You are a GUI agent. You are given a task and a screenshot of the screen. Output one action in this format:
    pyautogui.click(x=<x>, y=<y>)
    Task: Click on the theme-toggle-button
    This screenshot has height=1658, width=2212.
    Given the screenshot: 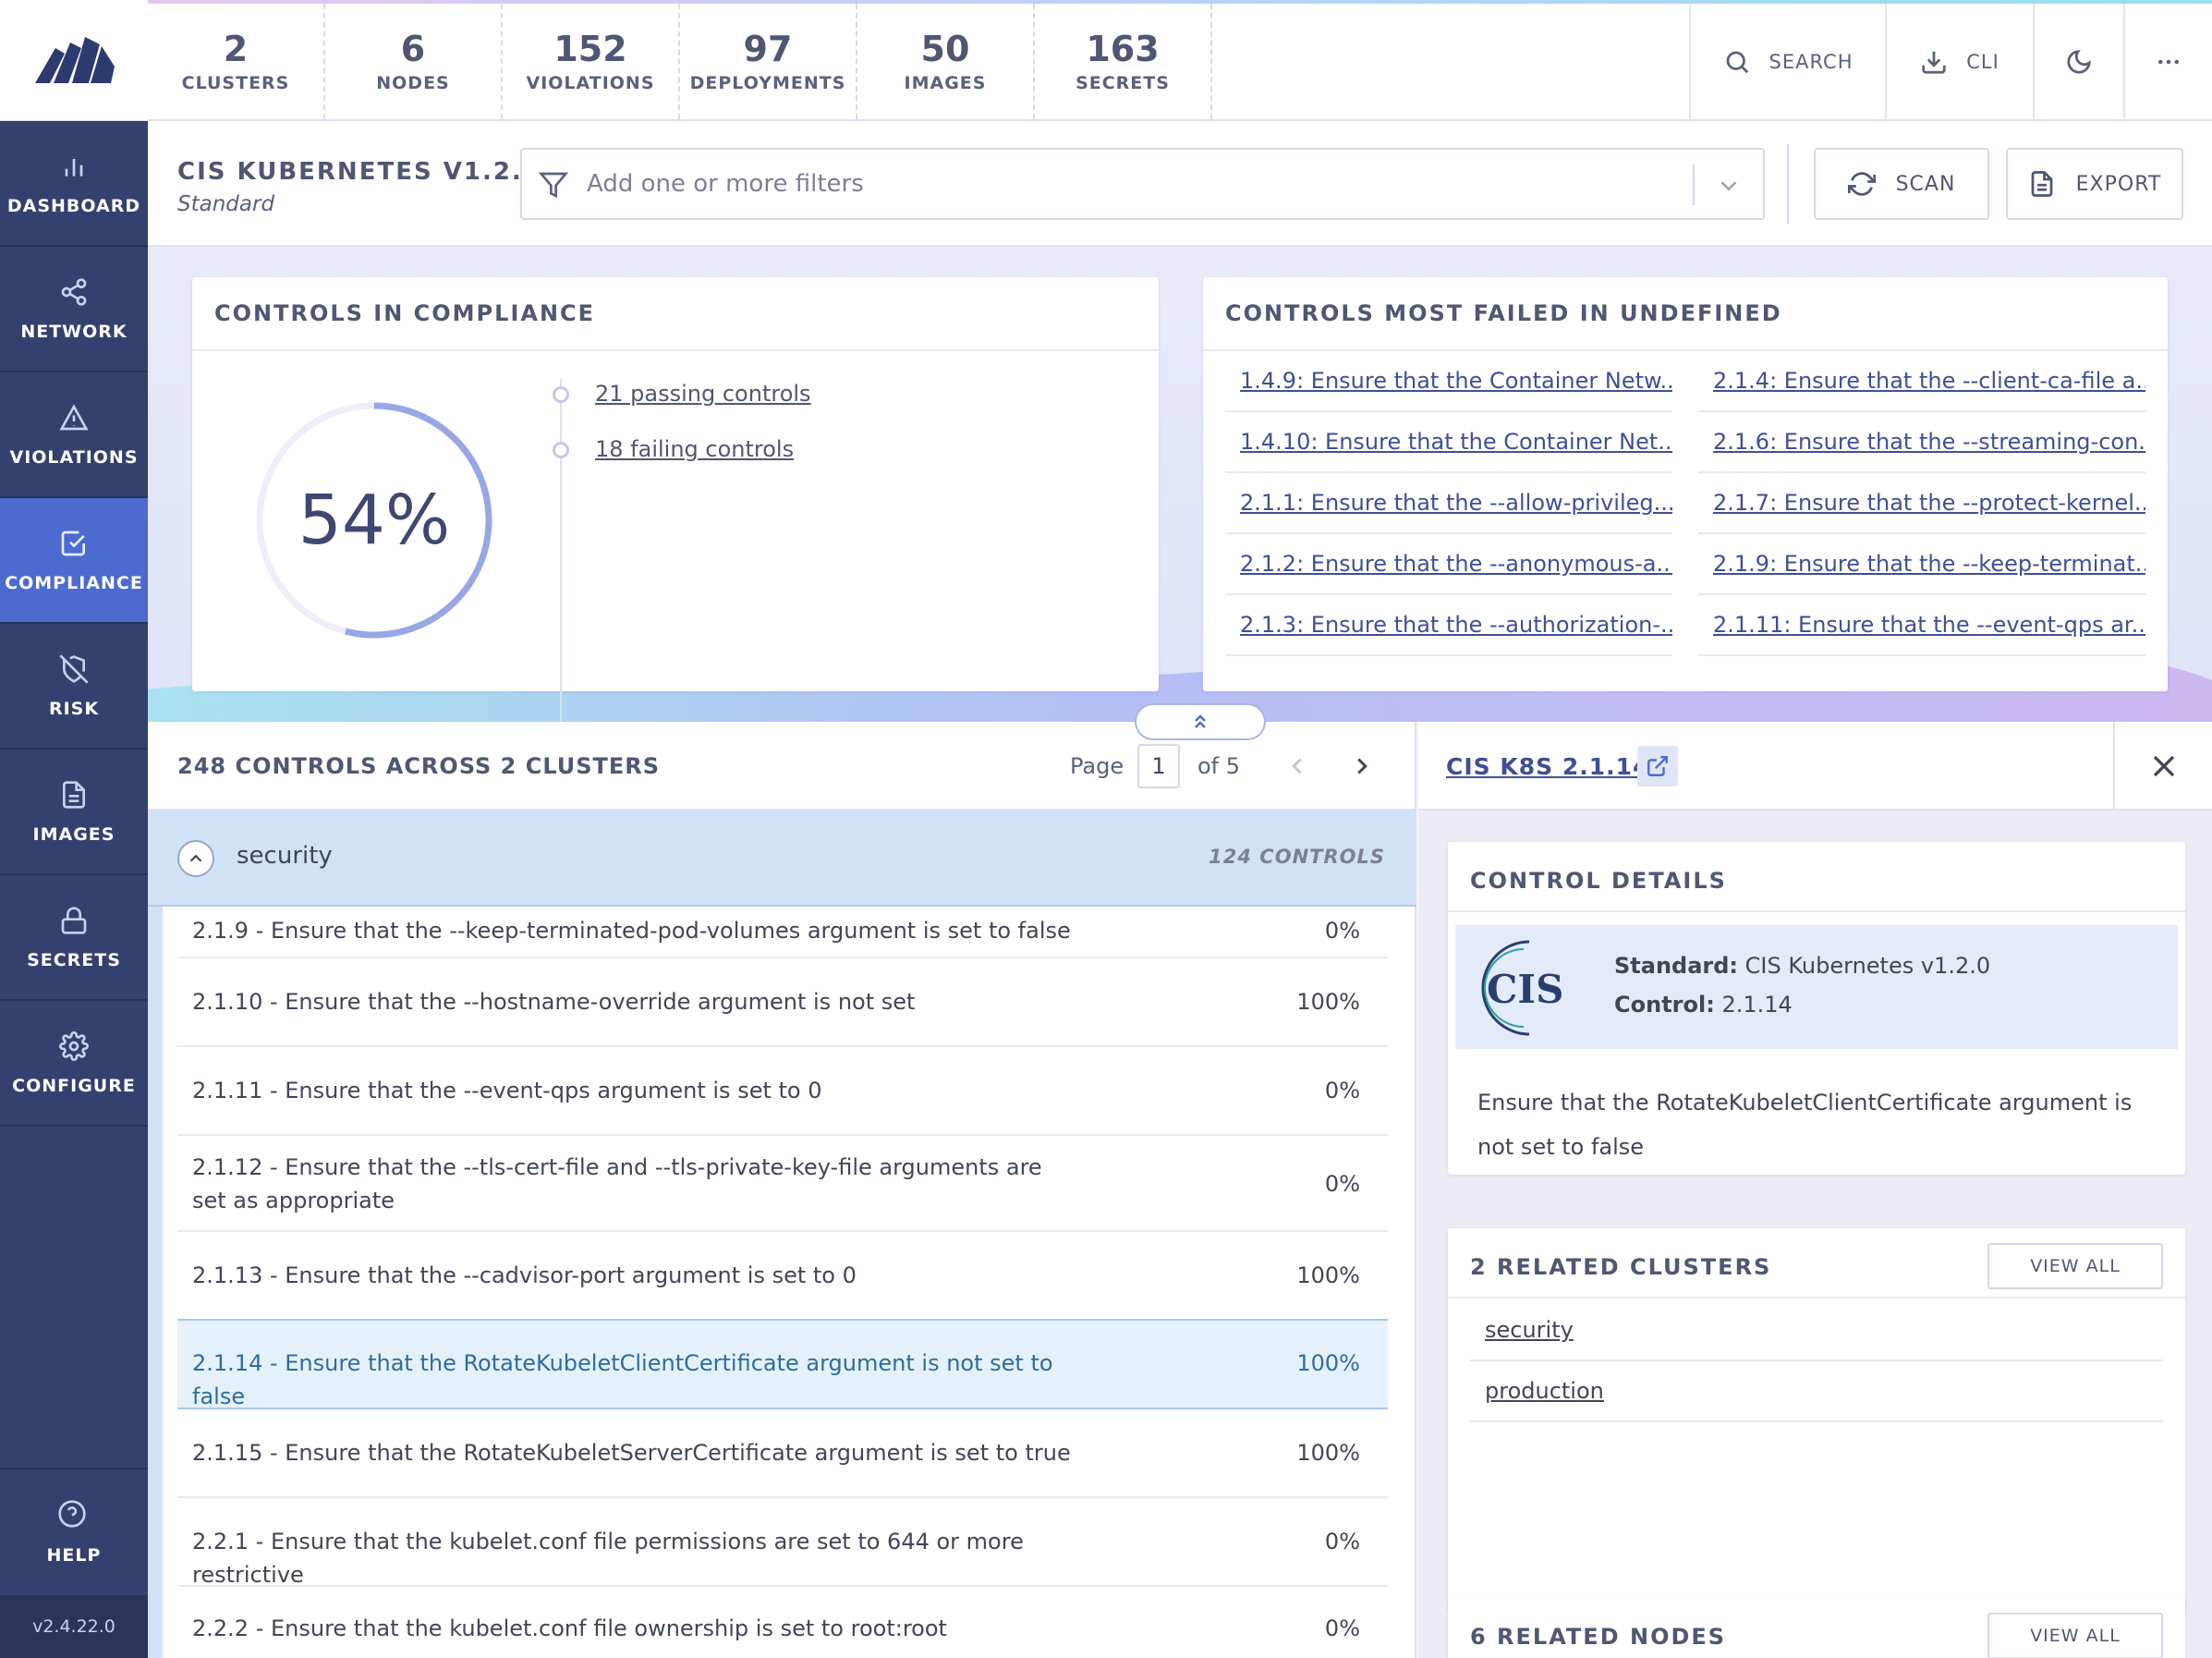 What is the action you would take?
    pyautogui.click(x=2078, y=62)
    